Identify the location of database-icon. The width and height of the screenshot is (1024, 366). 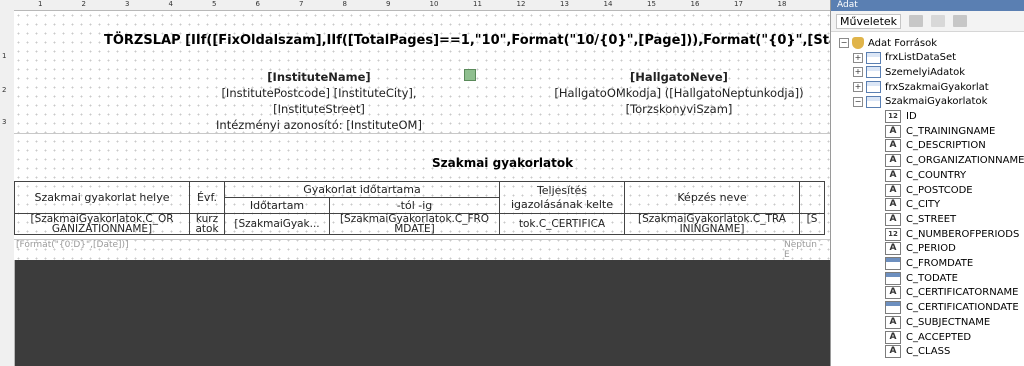
(858, 43).